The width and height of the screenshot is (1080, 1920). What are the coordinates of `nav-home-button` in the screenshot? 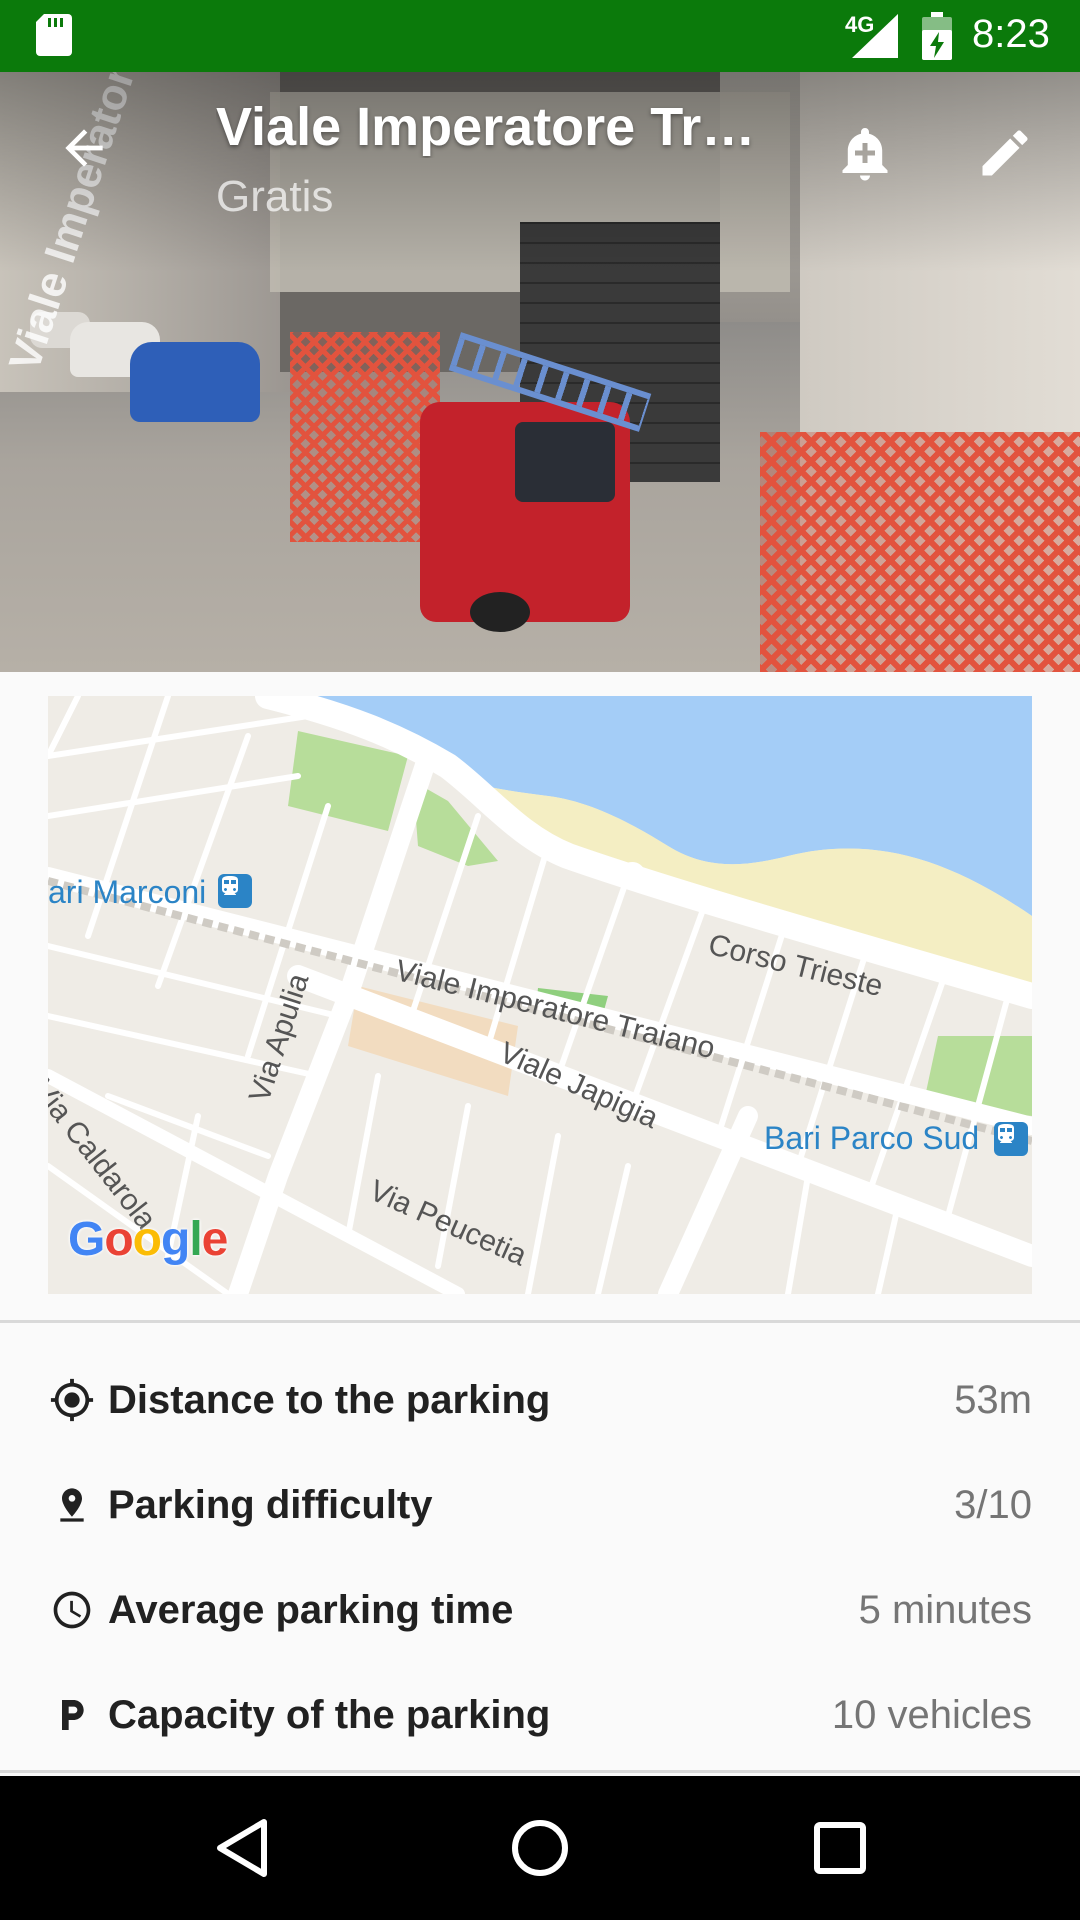 It's located at (540, 1848).